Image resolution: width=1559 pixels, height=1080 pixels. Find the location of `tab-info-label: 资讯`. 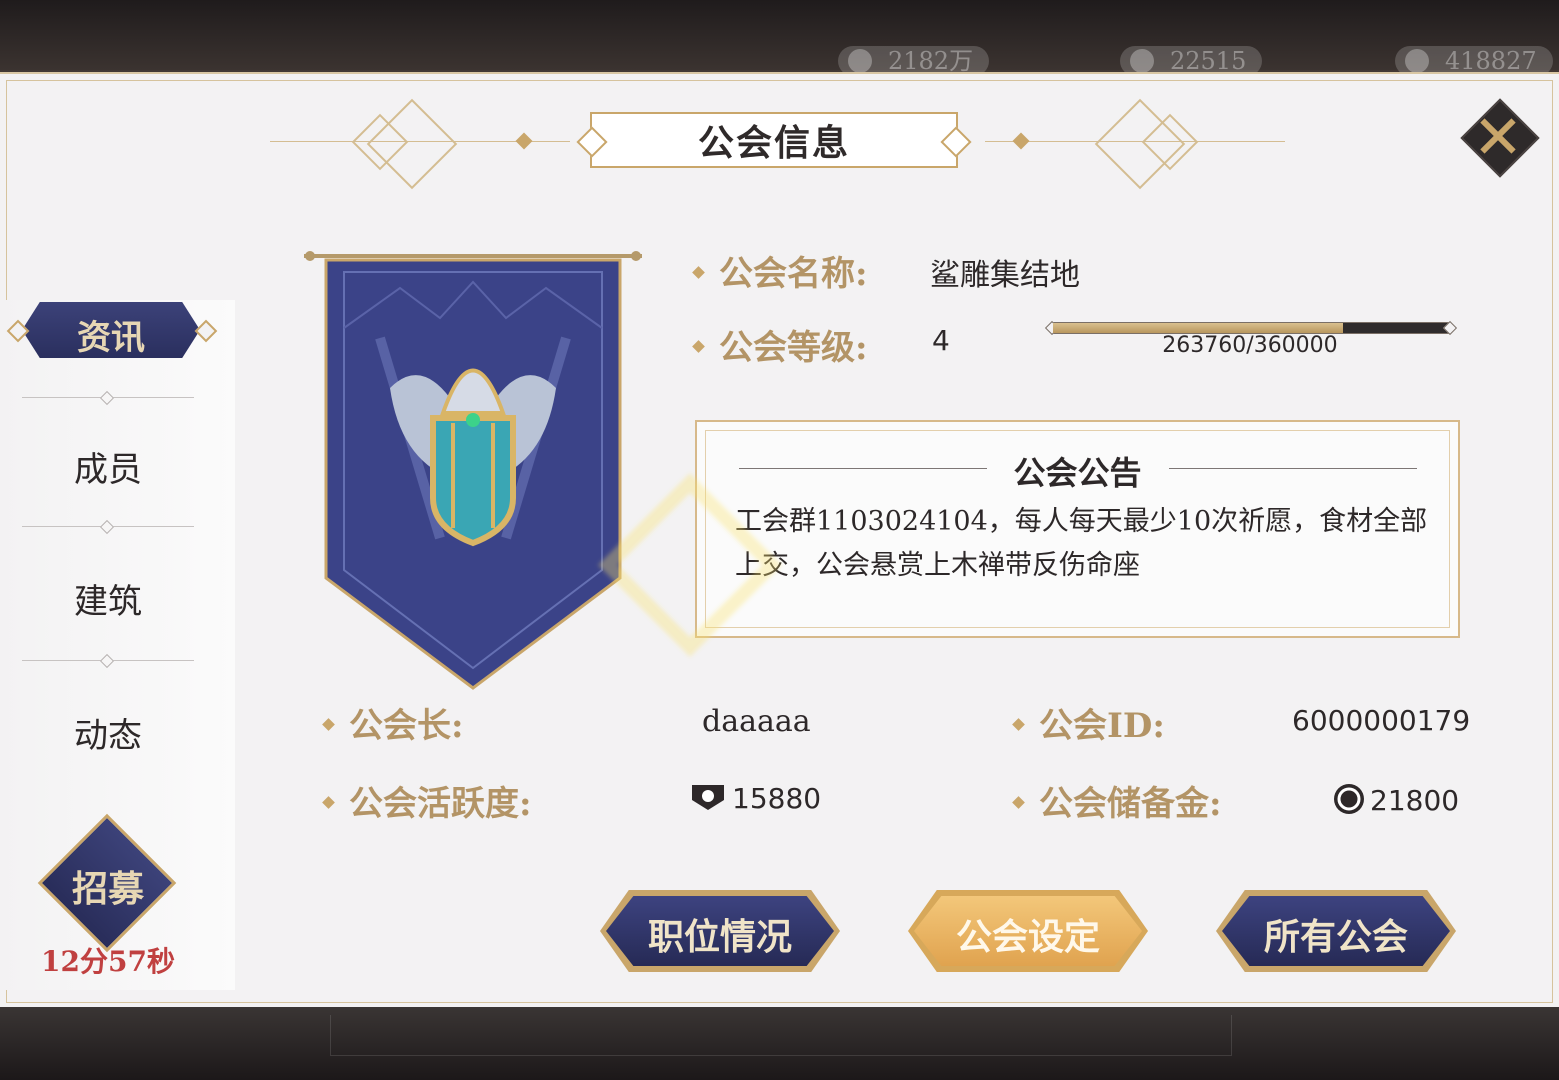

tab-info-label: 资讯 is located at coordinates (111, 338).